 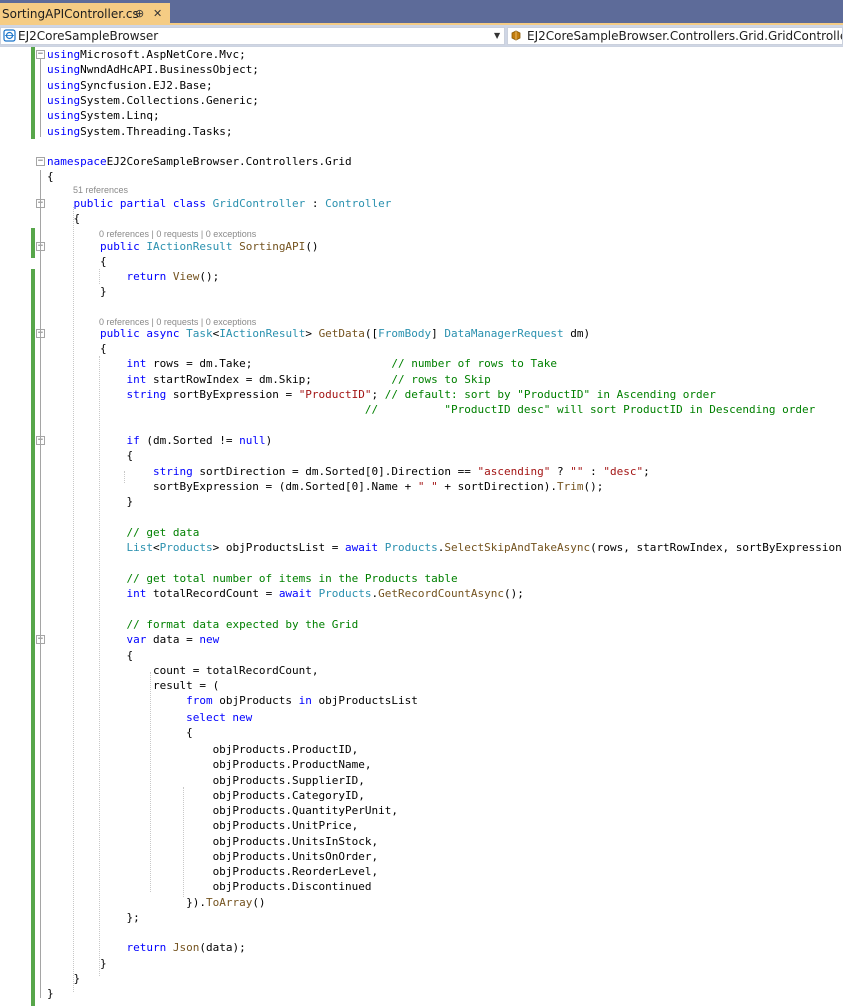 What do you see at coordinates (103, 115) in the screenshot?
I see `code-line: usingSystem.Linq;` at bounding box center [103, 115].